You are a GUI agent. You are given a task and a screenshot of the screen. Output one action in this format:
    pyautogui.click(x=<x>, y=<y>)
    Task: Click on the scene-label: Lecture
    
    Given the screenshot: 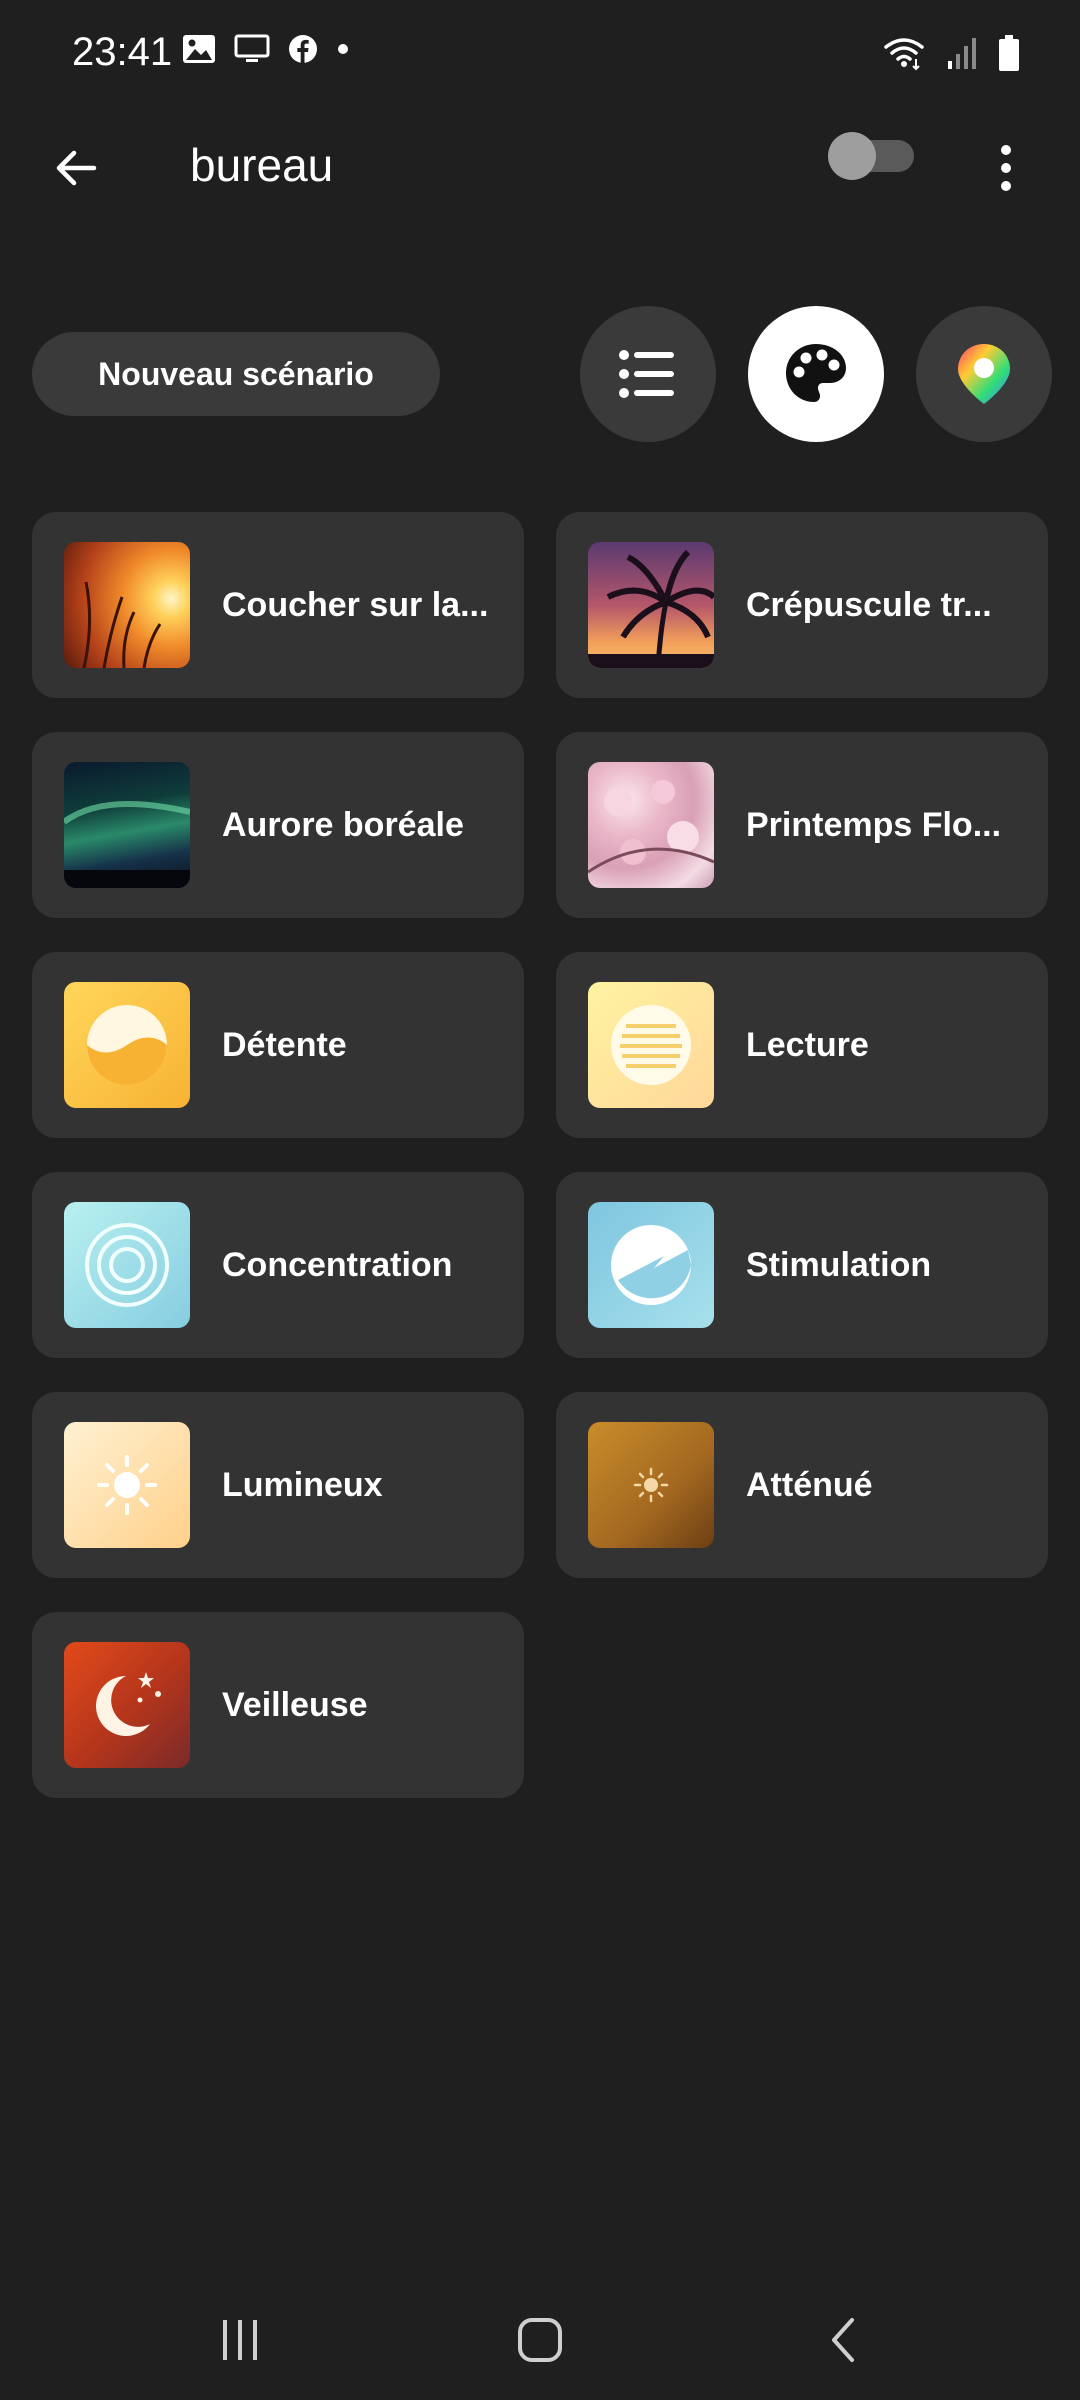 What is the action you would take?
    pyautogui.click(x=807, y=1044)
    